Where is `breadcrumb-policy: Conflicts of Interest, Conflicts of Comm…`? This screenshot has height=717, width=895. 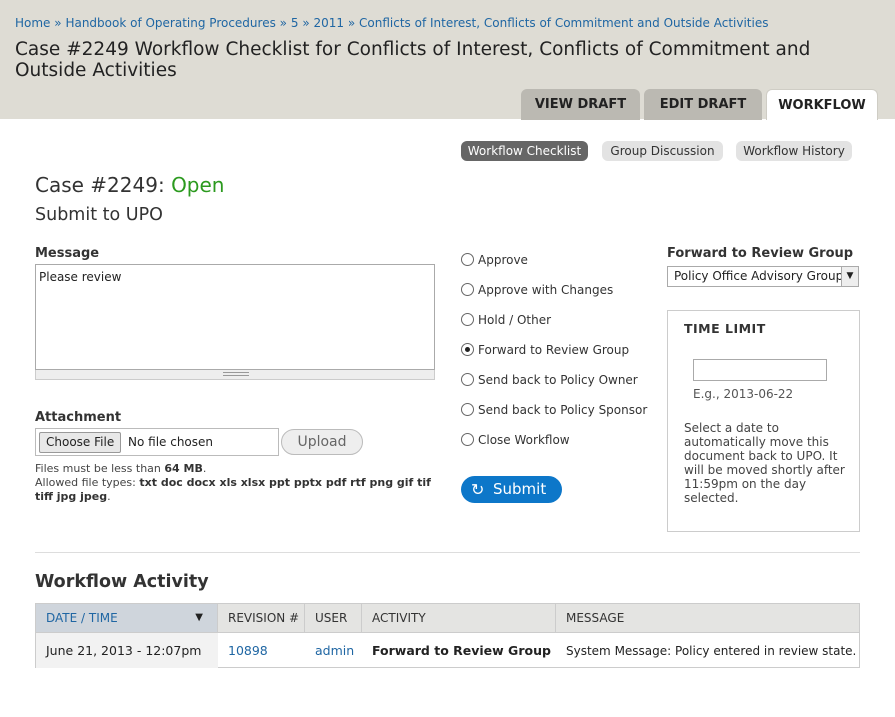 breadcrumb-policy: Conflicts of Interest, Conflicts of Comm… is located at coordinates (563, 23).